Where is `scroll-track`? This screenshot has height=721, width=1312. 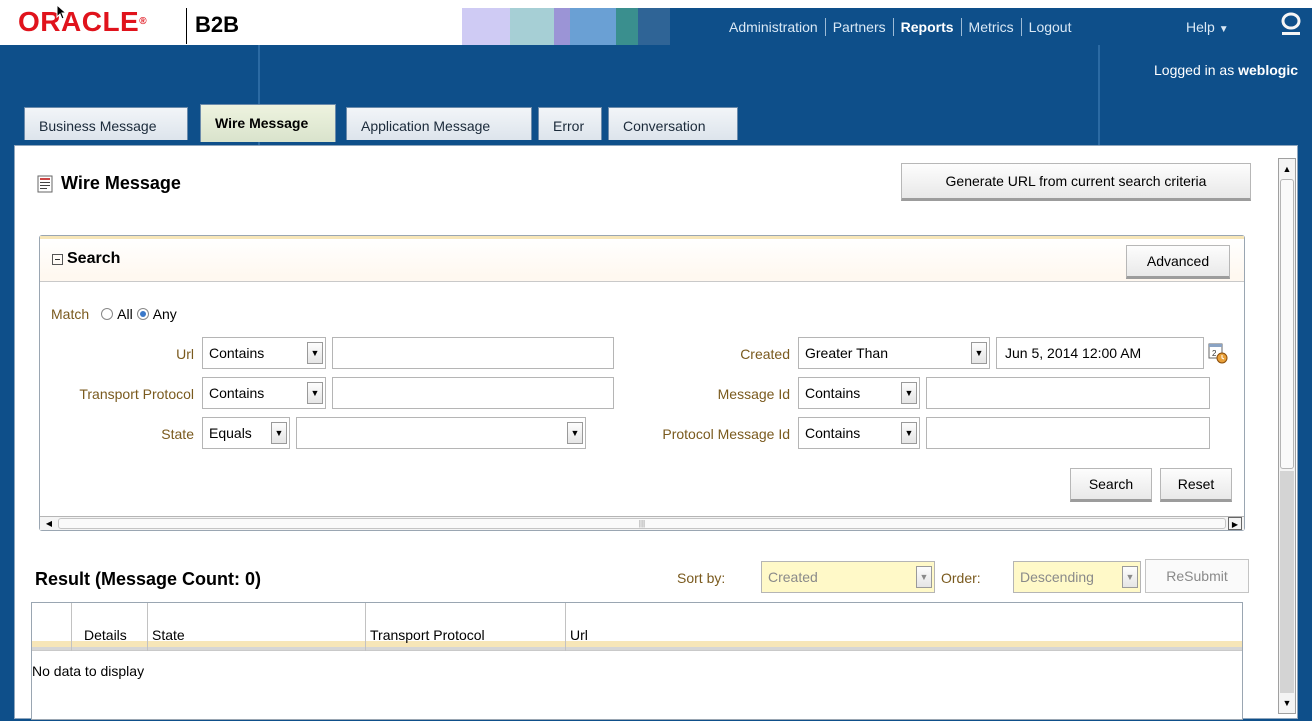
scroll-track is located at coordinates (1287, 582).